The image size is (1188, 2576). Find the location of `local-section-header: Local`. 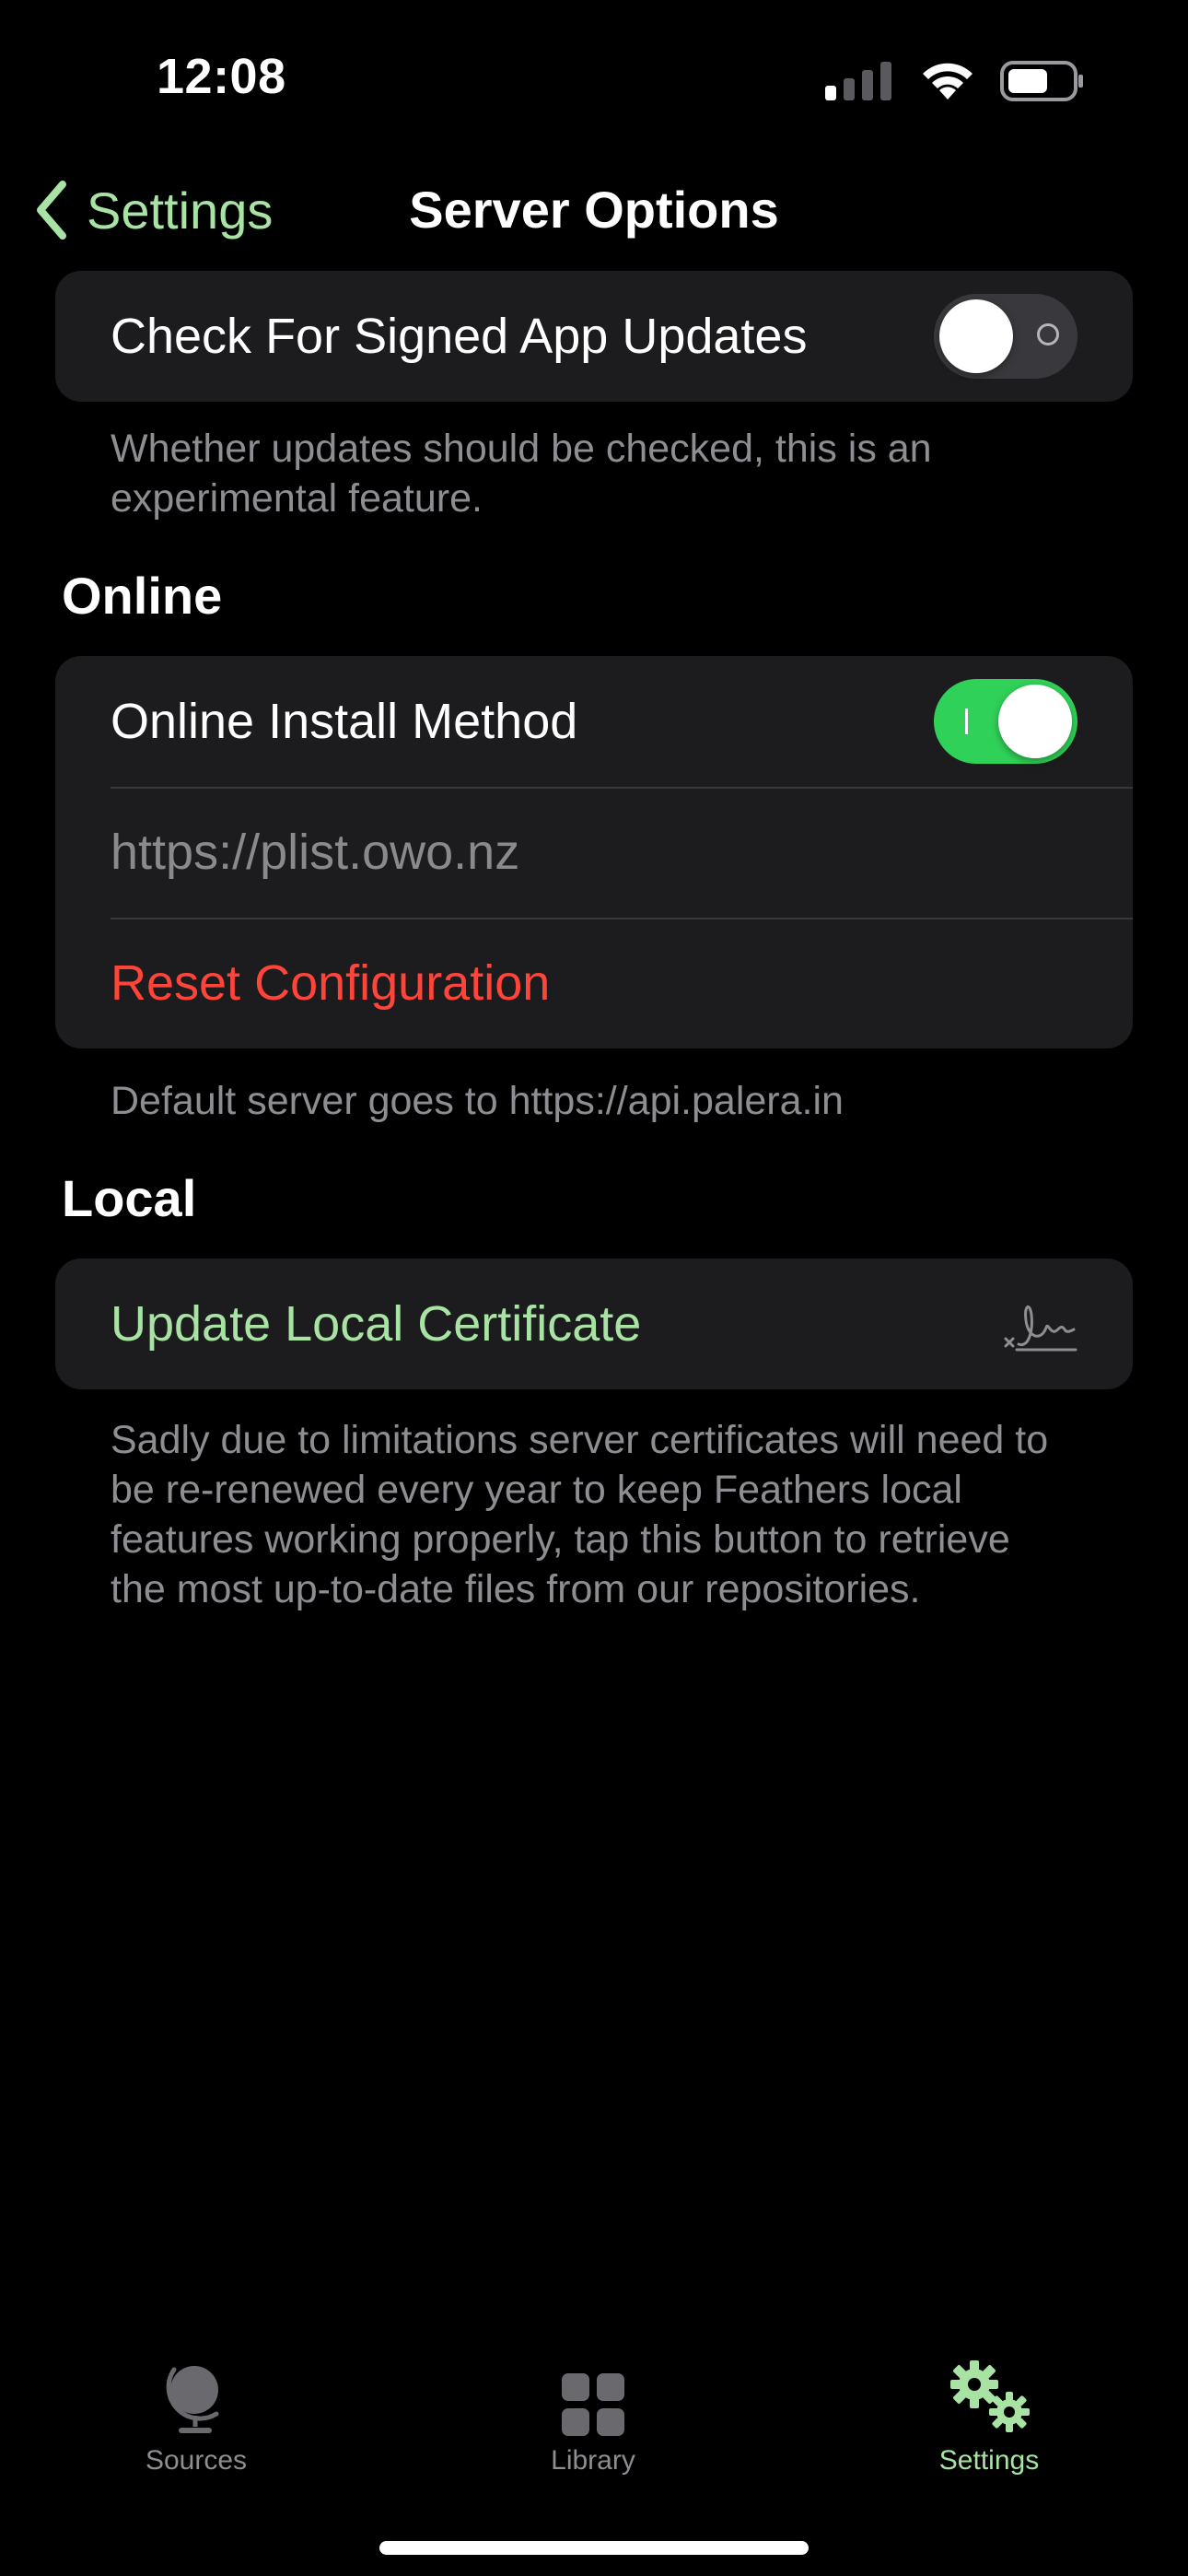

local-section-header: Local is located at coordinates (129, 1198).